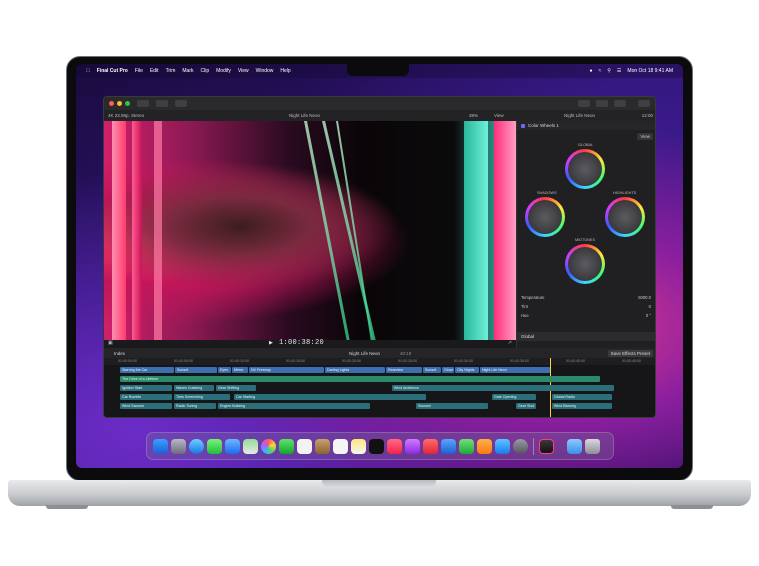  I want to click on downloads-folder-icon, so click(574, 446).